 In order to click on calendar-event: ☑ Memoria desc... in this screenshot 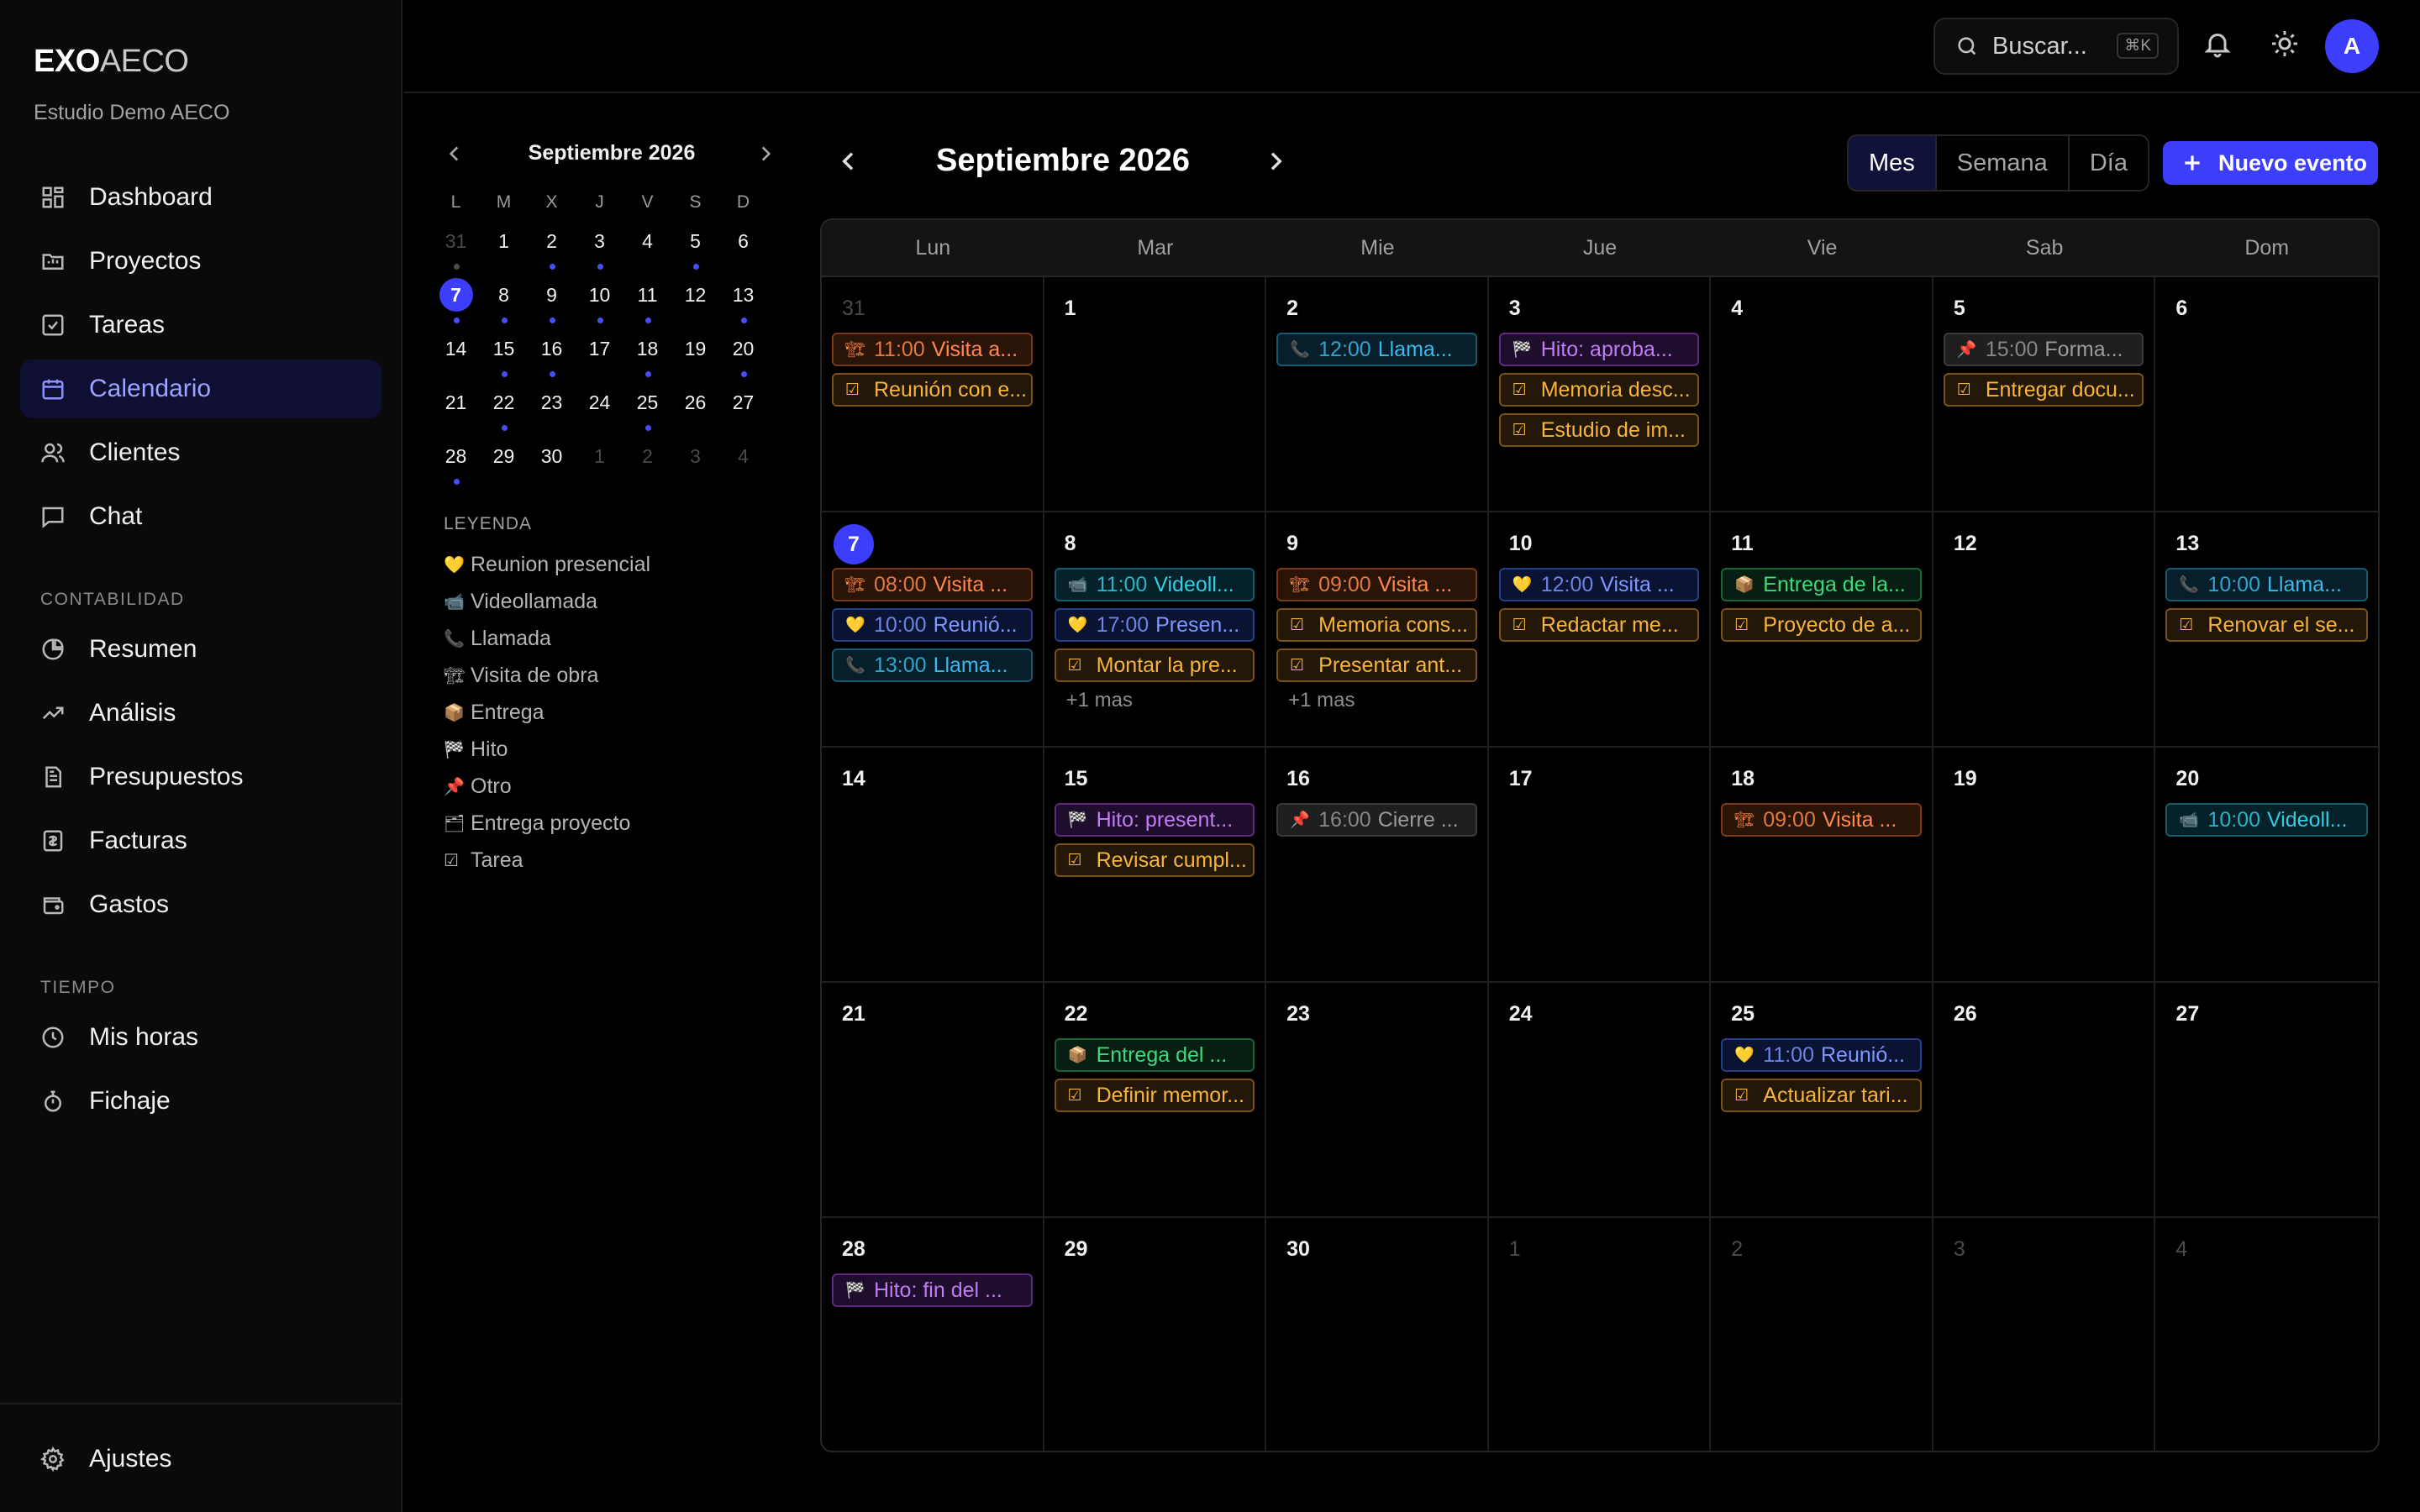, I will do `click(1599, 390)`.